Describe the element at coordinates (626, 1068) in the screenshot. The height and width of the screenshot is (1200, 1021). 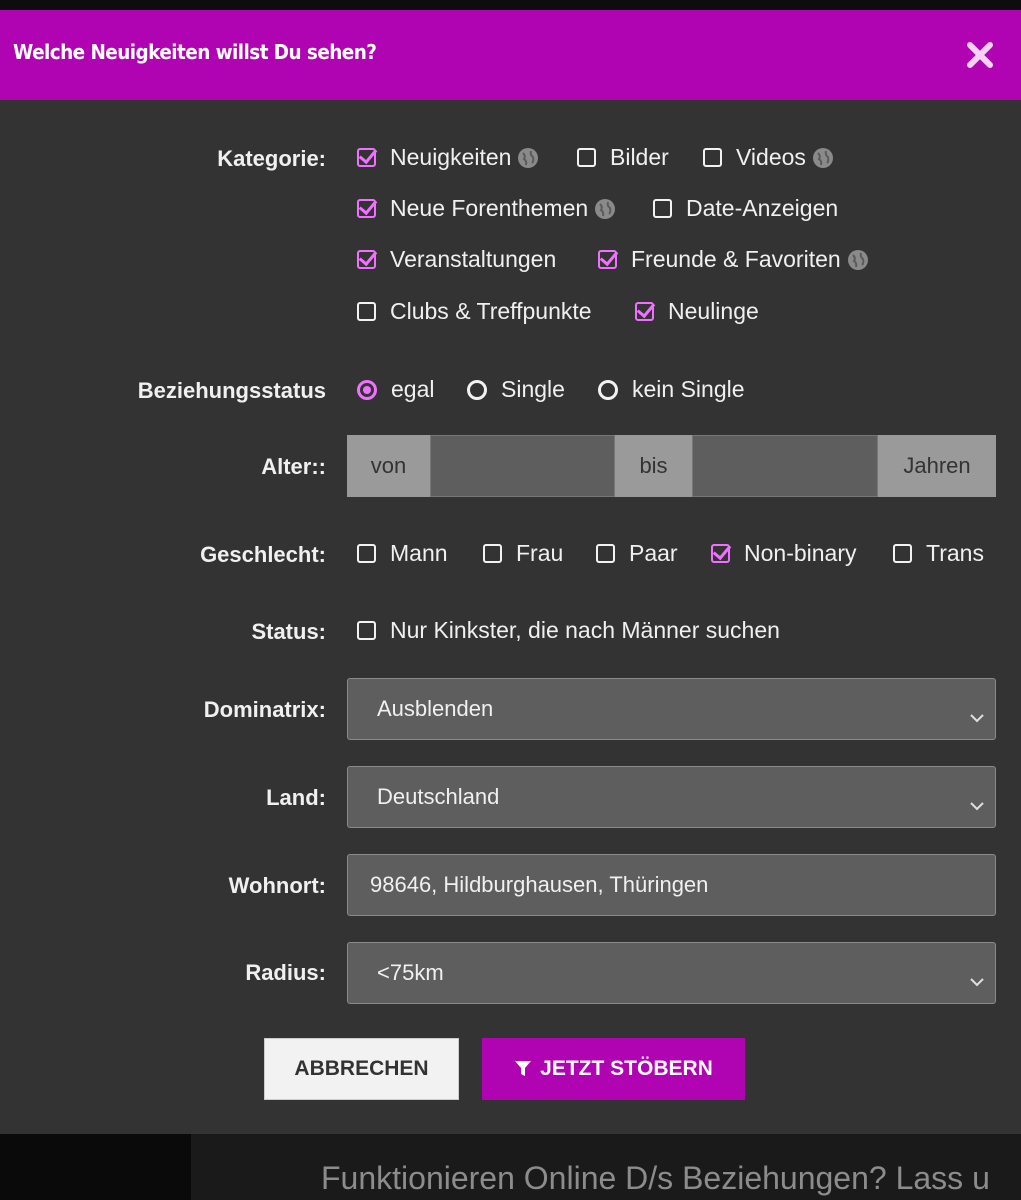
I see `submit-label: JETZT STÖBERN` at that location.